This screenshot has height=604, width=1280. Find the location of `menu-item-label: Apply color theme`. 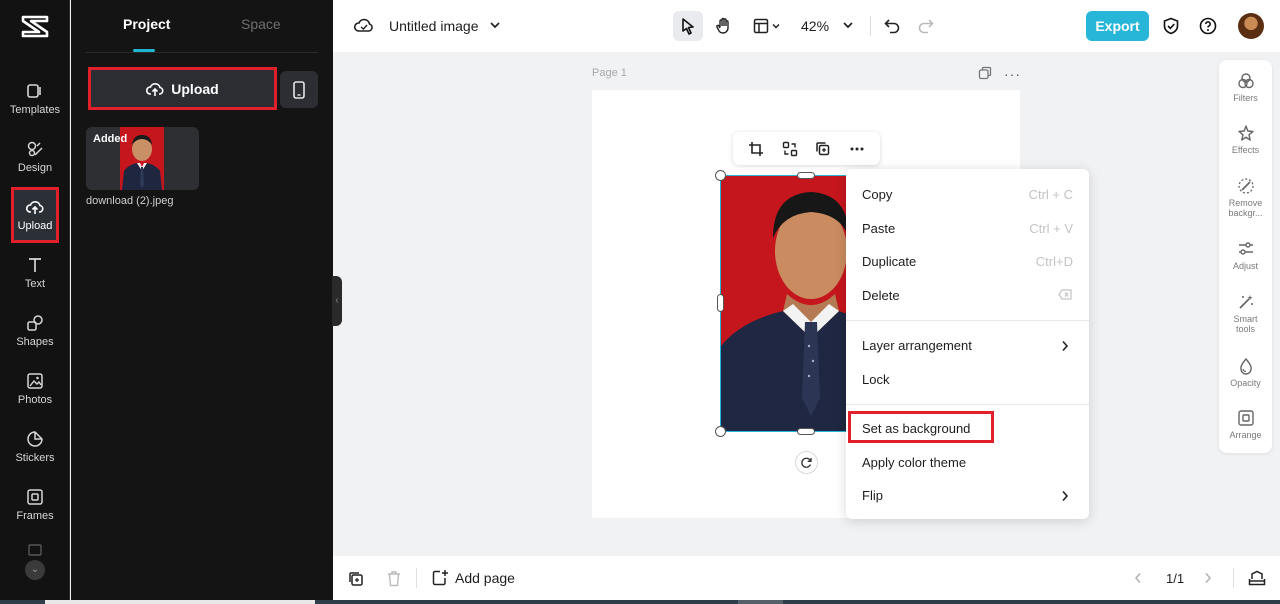

menu-item-label: Apply color theme is located at coordinates (914, 462).